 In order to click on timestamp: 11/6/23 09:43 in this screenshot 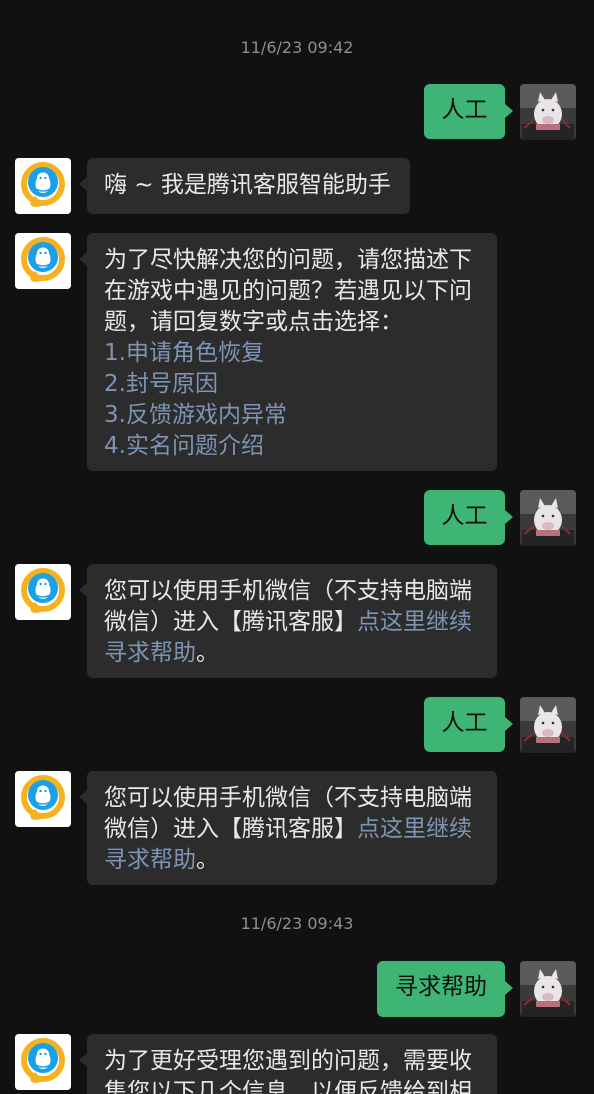, I will do `click(297, 923)`.